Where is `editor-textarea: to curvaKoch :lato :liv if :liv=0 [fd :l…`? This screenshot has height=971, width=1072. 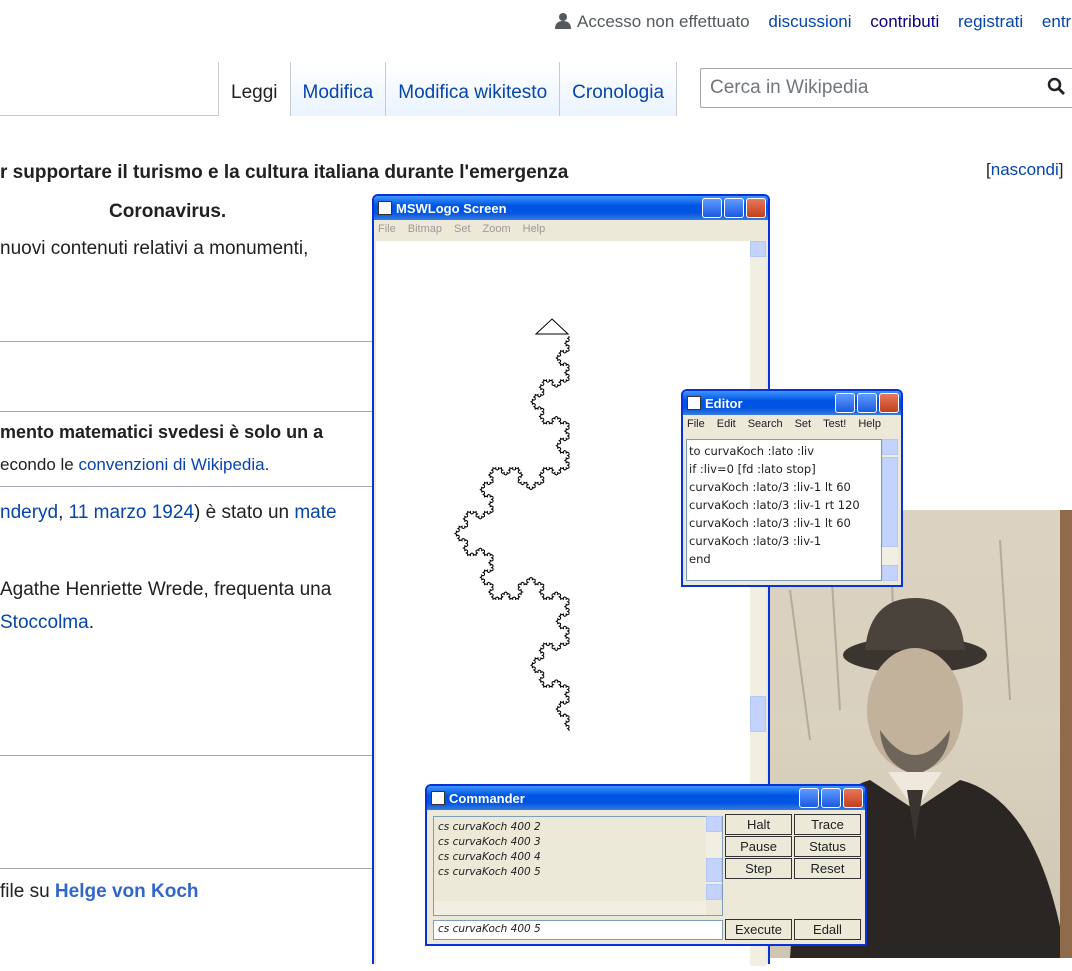 editor-textarea: to curvaKoch :lato :liv if :liv=0 [fd :l… is located at coordinates (784, 510).